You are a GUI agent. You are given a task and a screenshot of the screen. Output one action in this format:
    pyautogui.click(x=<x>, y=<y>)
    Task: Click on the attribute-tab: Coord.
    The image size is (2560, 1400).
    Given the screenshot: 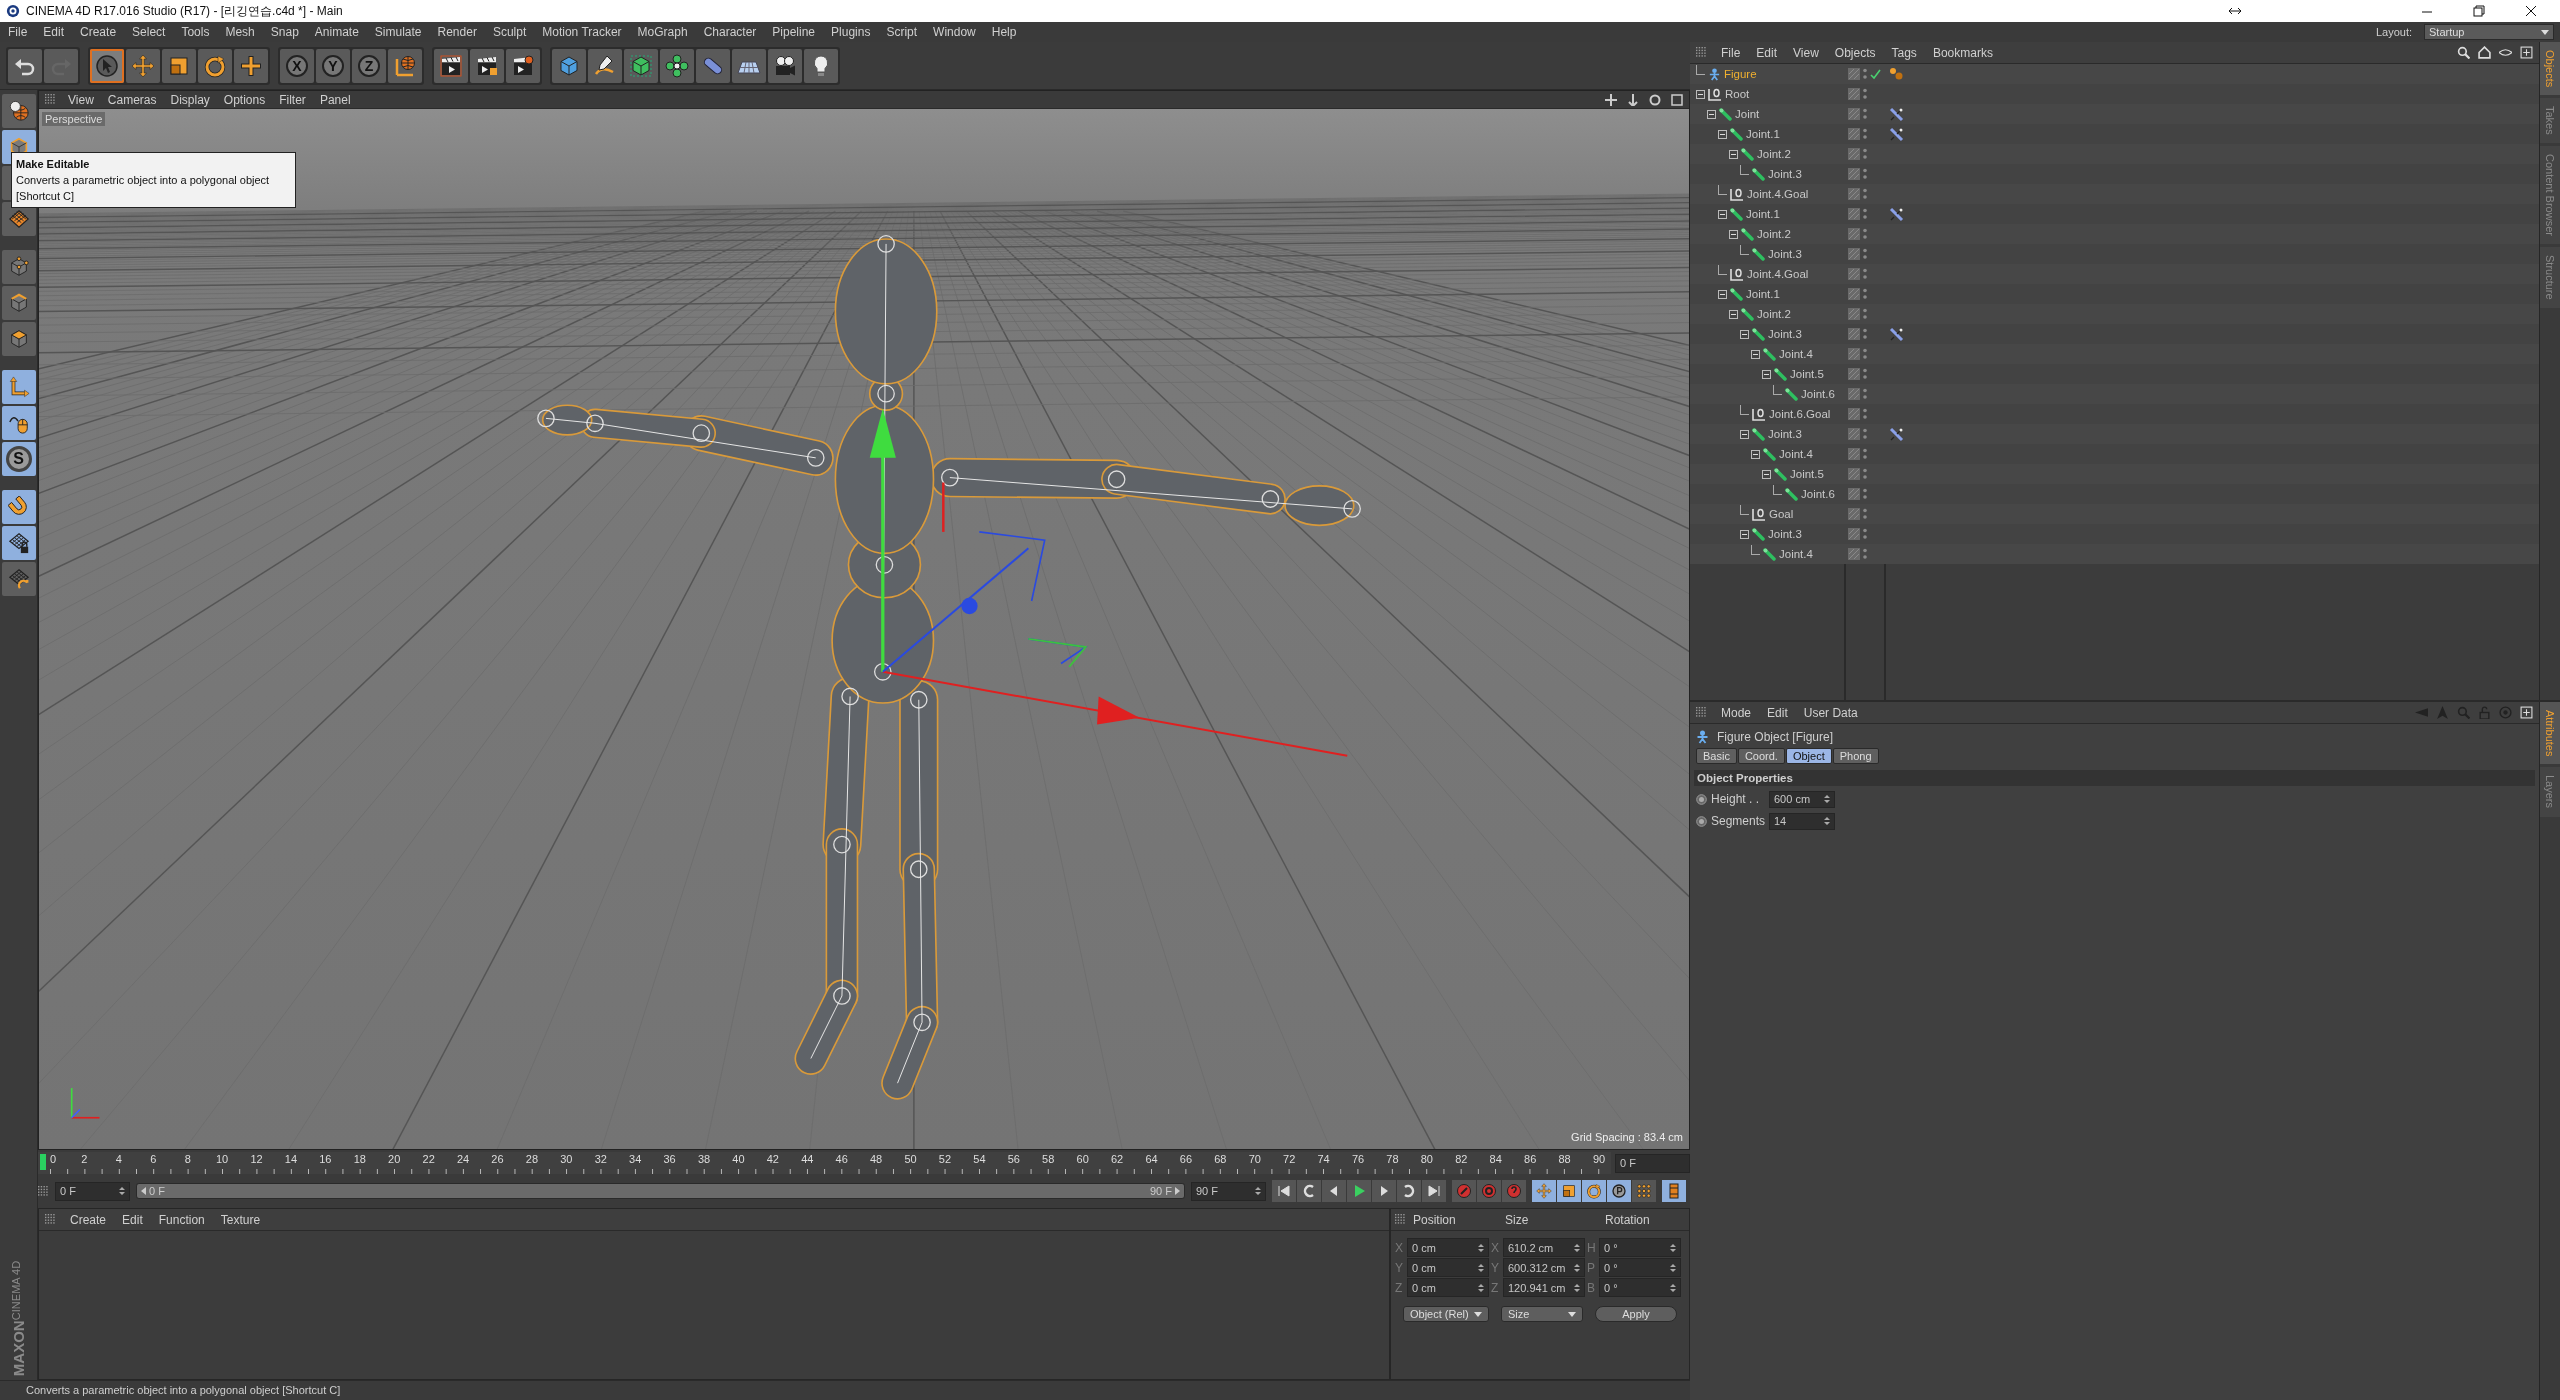 What is the action you would take?
    pyautogui.click(x=1761, y=756)
    